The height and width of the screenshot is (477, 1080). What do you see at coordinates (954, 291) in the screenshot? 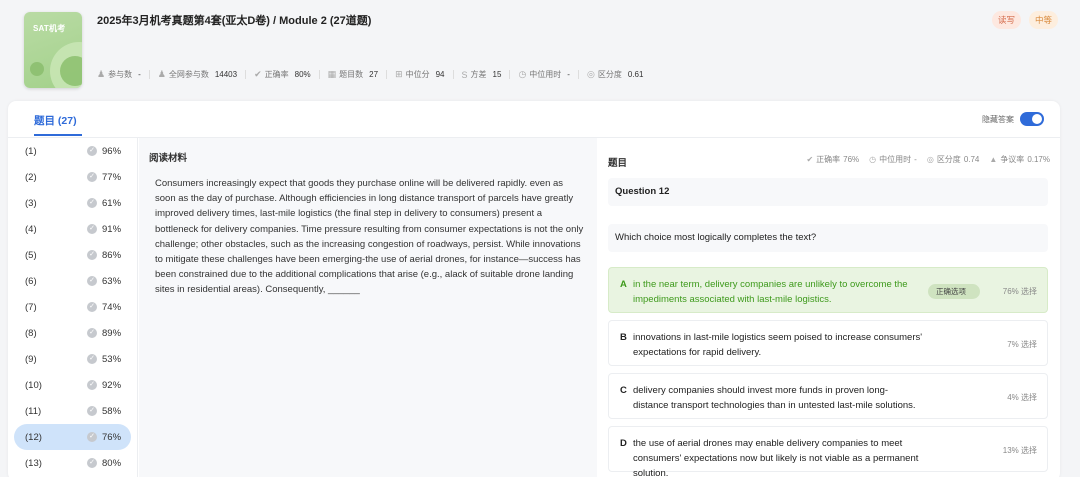
I see `correct-answer-badge: 正确选项` at bounding box center [954, 291].